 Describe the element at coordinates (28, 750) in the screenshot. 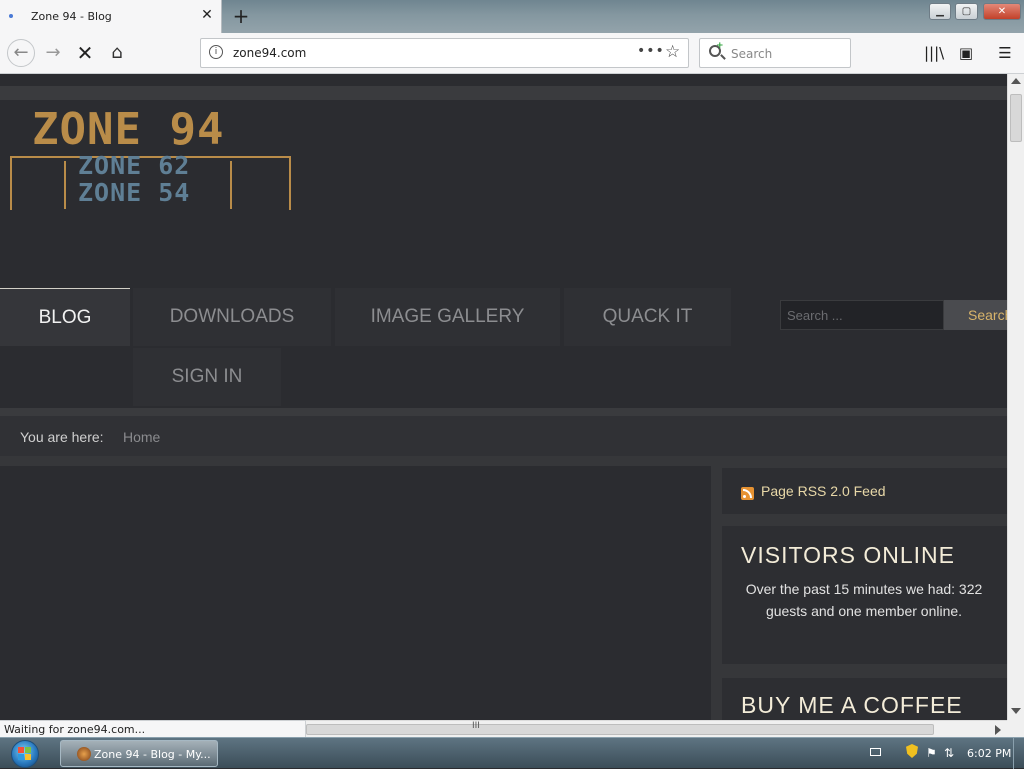

I see `windows-logo-green` at that location.